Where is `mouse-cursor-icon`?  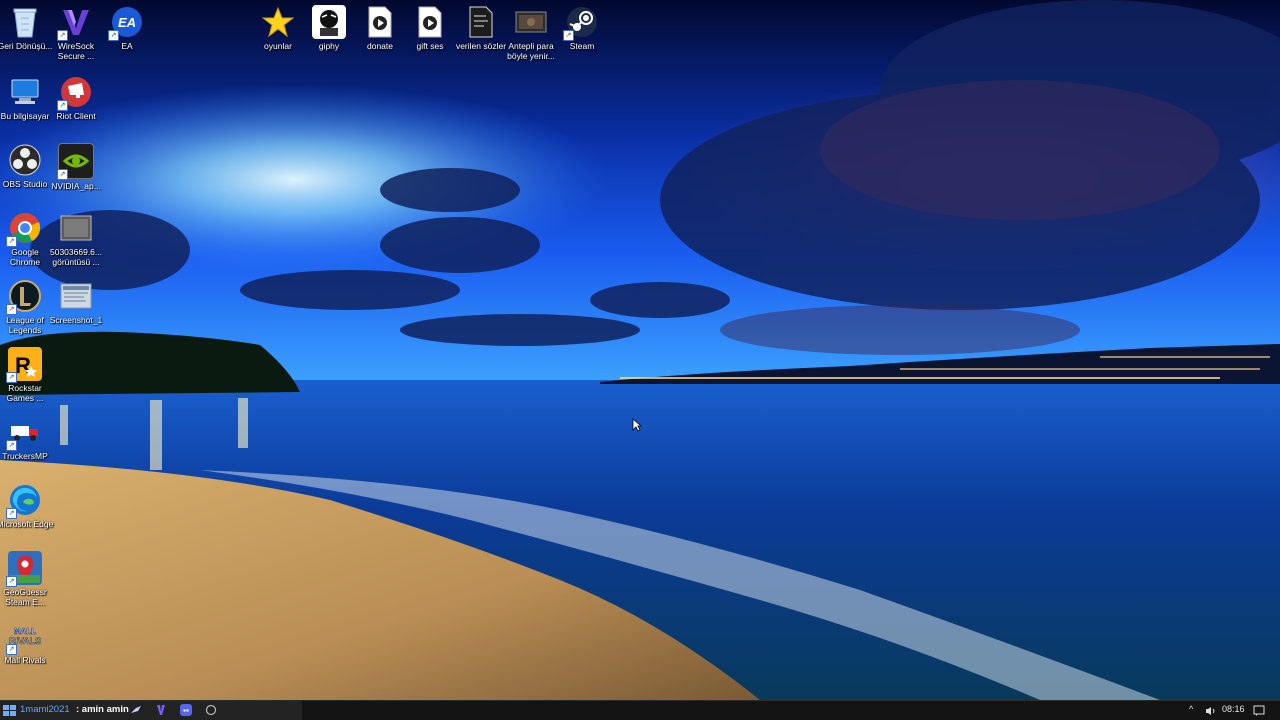
mouse-cursor-icon is located at coordinates (637, 425).